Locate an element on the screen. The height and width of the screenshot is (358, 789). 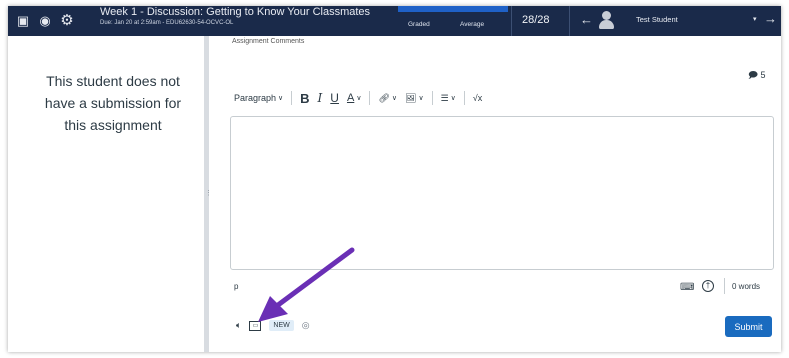
underline-button: U is located at coordinates (334, 98).